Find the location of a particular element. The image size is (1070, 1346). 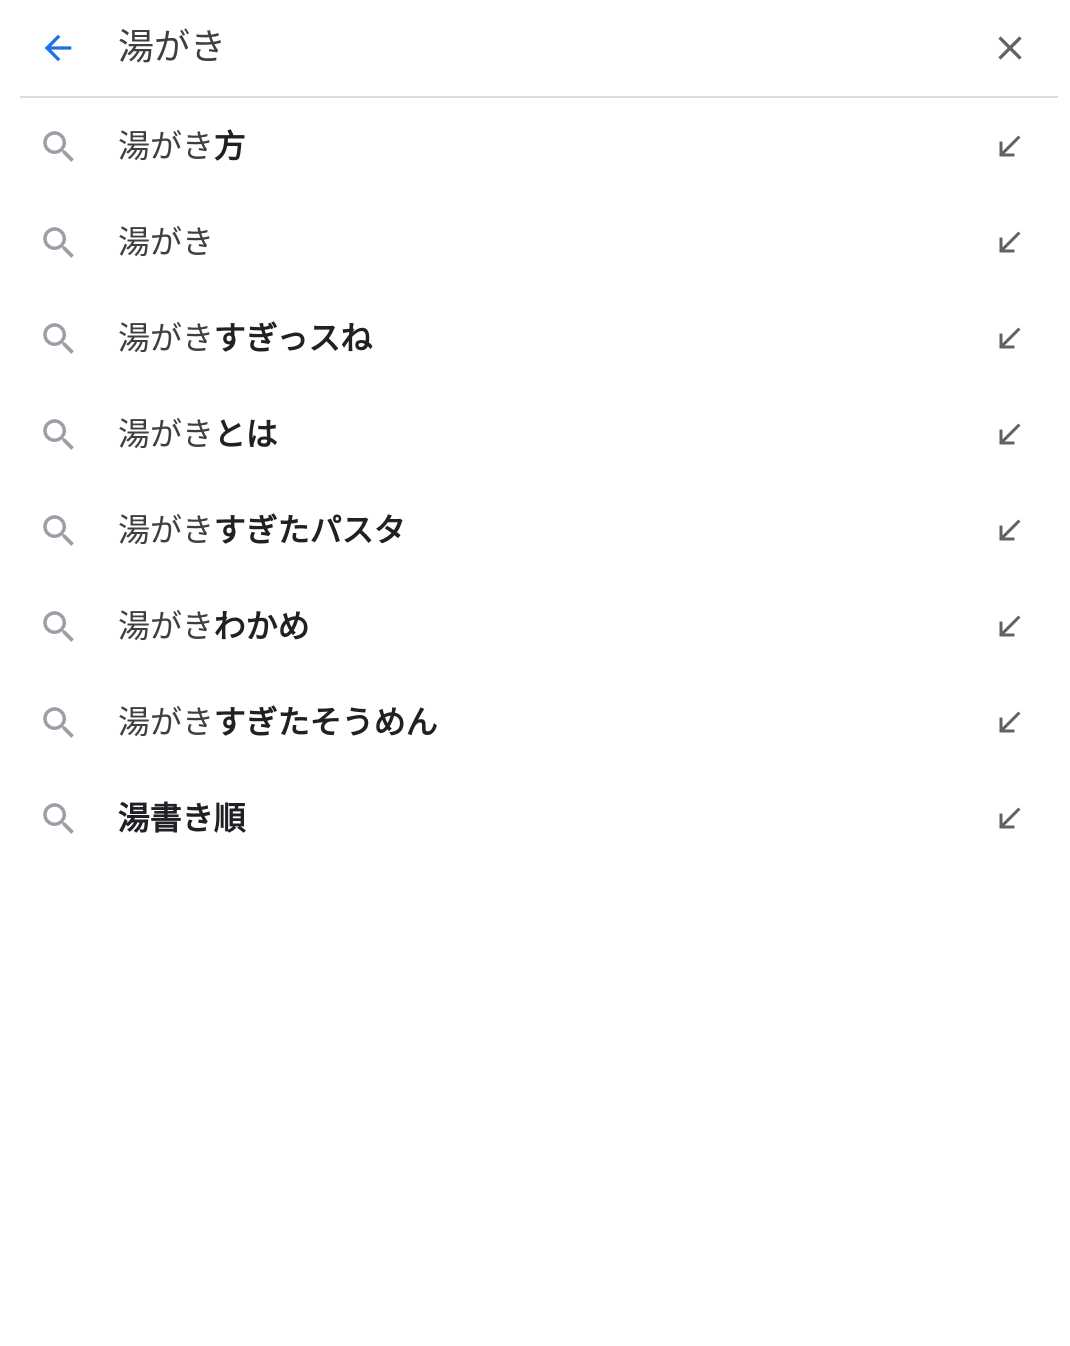

suggestion-text: 湯がき is located at coordinates (166, 242).